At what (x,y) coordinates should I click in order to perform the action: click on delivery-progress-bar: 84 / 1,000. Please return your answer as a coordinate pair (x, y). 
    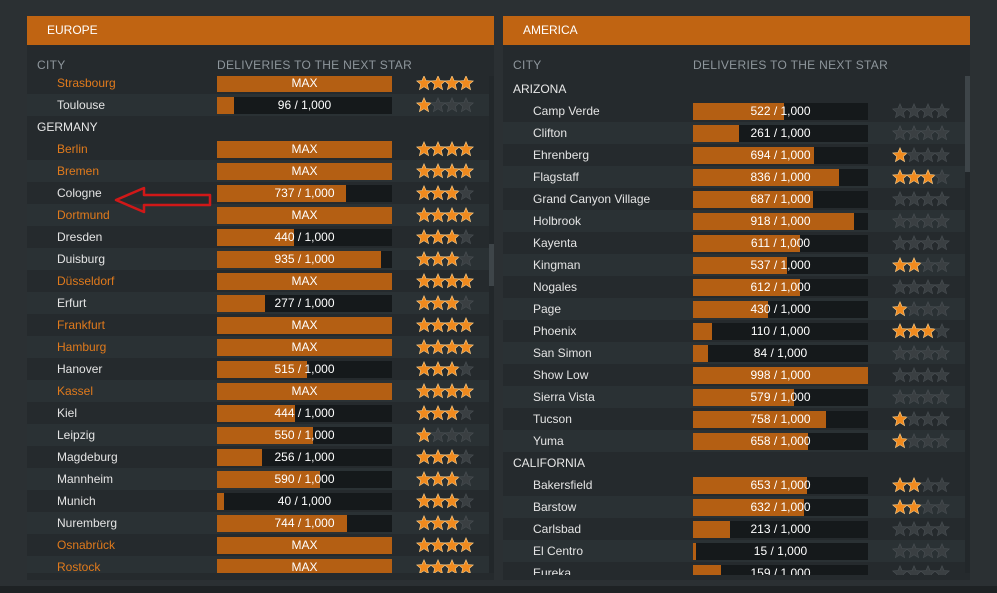
    Looking at the image, I should click on (780, 353).